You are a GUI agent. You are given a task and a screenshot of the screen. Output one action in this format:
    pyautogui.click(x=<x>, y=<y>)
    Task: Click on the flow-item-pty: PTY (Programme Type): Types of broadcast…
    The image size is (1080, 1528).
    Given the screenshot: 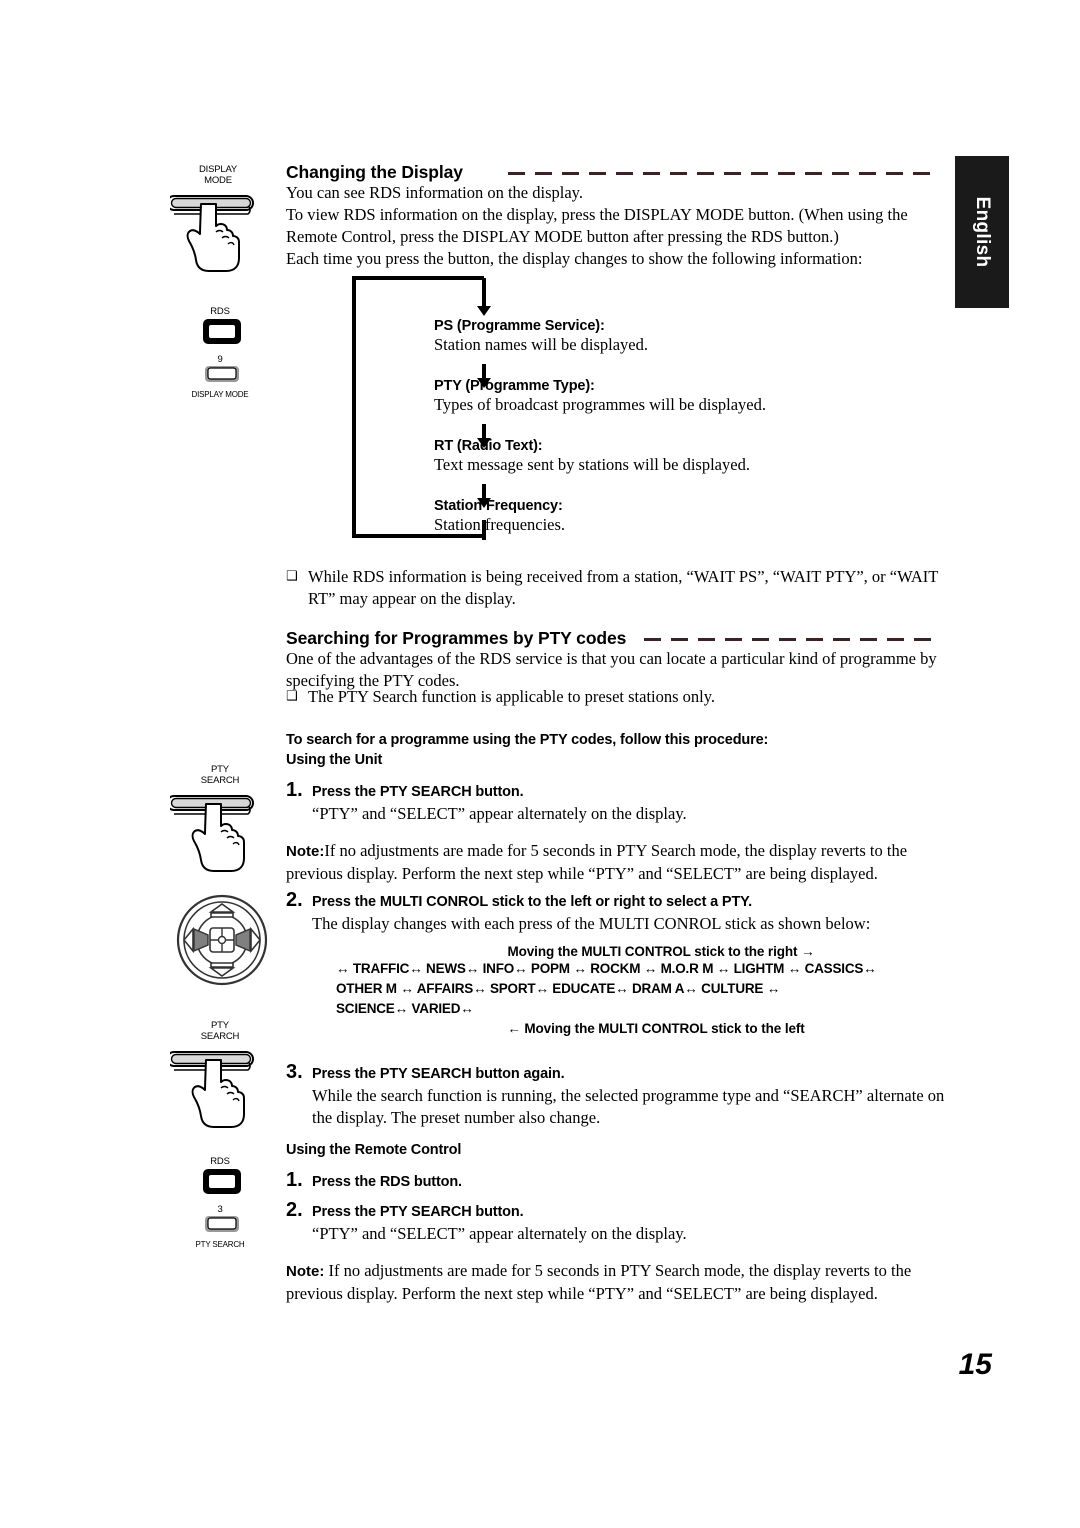 What is the action you would take?
    pyautogui.click(x=600, y=396)
    